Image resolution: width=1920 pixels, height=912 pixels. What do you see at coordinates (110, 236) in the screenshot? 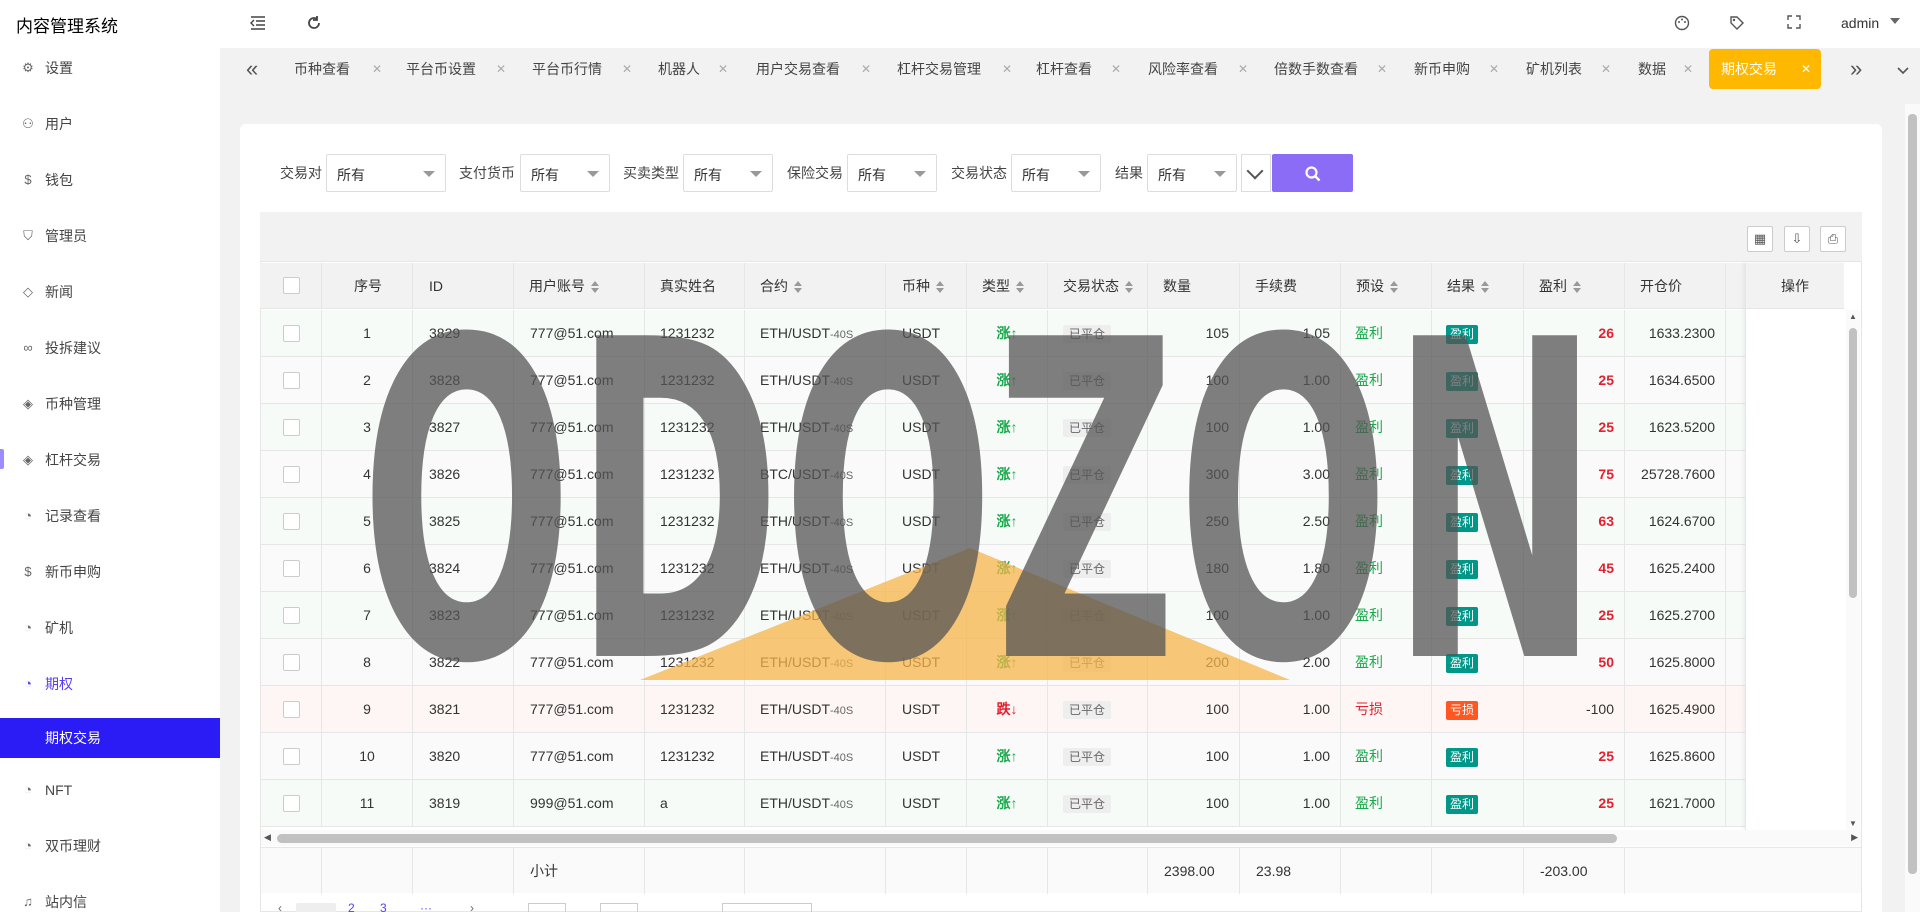
I see `sidebar-item-admins: ⛉ 管理员` at bounding box center [110, 236].